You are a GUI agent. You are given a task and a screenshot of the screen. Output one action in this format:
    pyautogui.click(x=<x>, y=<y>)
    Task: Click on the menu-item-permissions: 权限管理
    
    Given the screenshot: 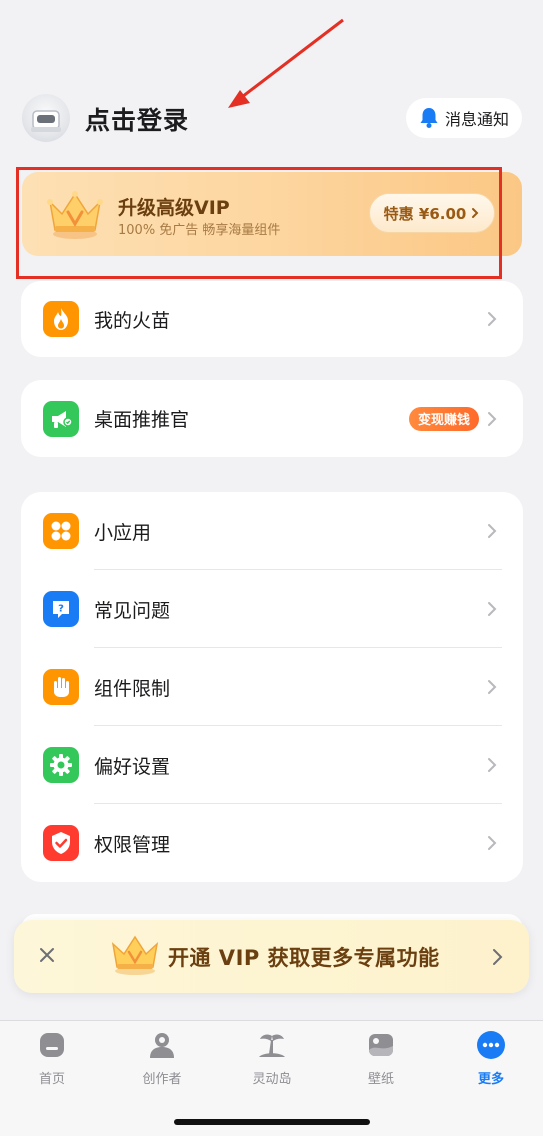 What is the action you would take?
    pyautogui.click(x=272, y=843)
    